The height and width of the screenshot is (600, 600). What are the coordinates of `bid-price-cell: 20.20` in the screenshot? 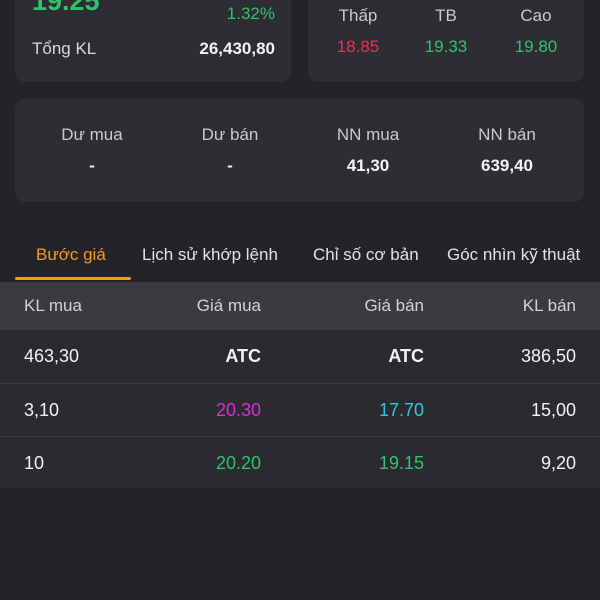 It's located at (238, 463).